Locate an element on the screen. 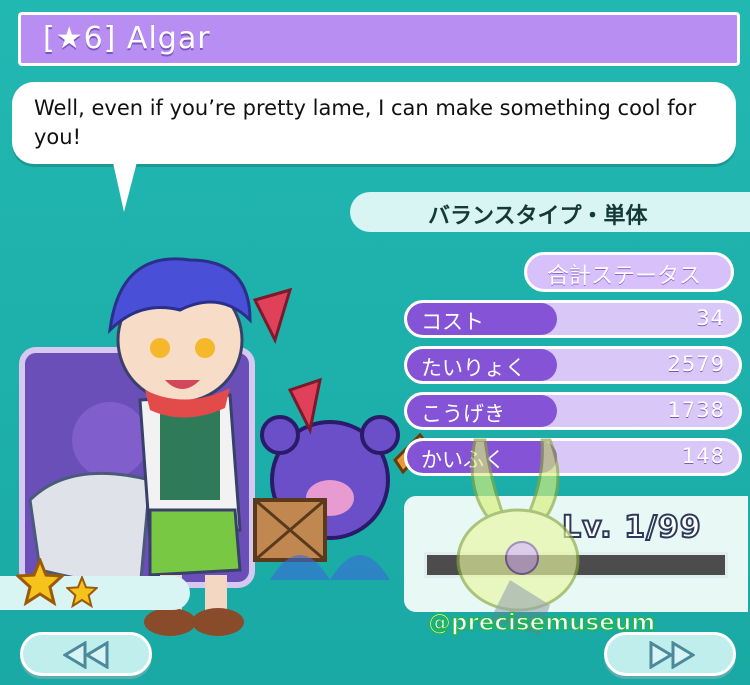 This screenshot has height=685, width=750. stat-value: 2579 is located at coordinates (696, 364).